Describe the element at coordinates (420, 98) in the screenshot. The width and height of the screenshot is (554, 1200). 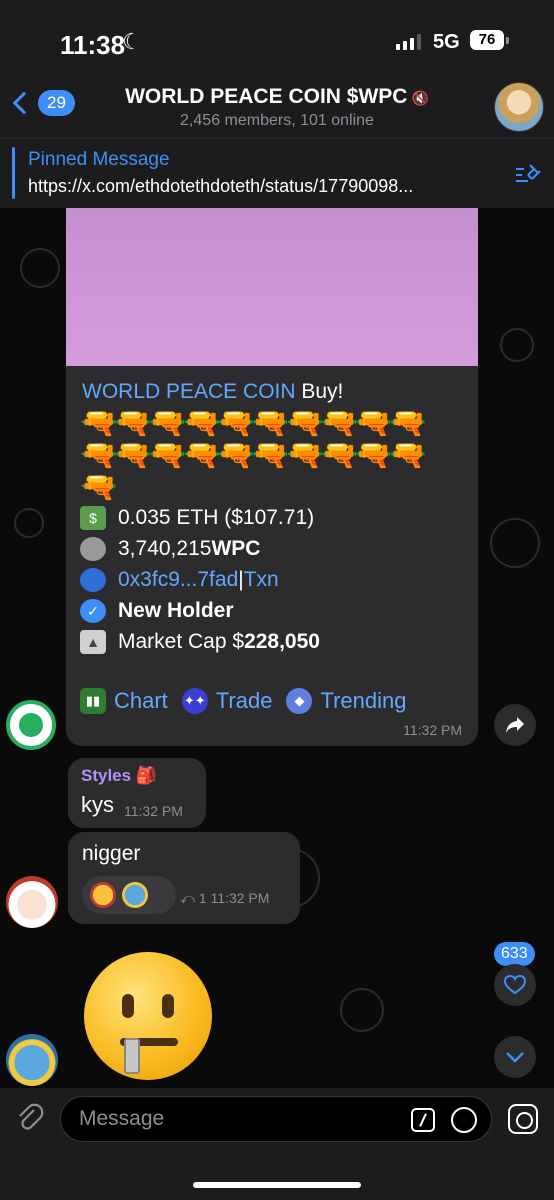
I see `muted-icon: 🔇` at that location.